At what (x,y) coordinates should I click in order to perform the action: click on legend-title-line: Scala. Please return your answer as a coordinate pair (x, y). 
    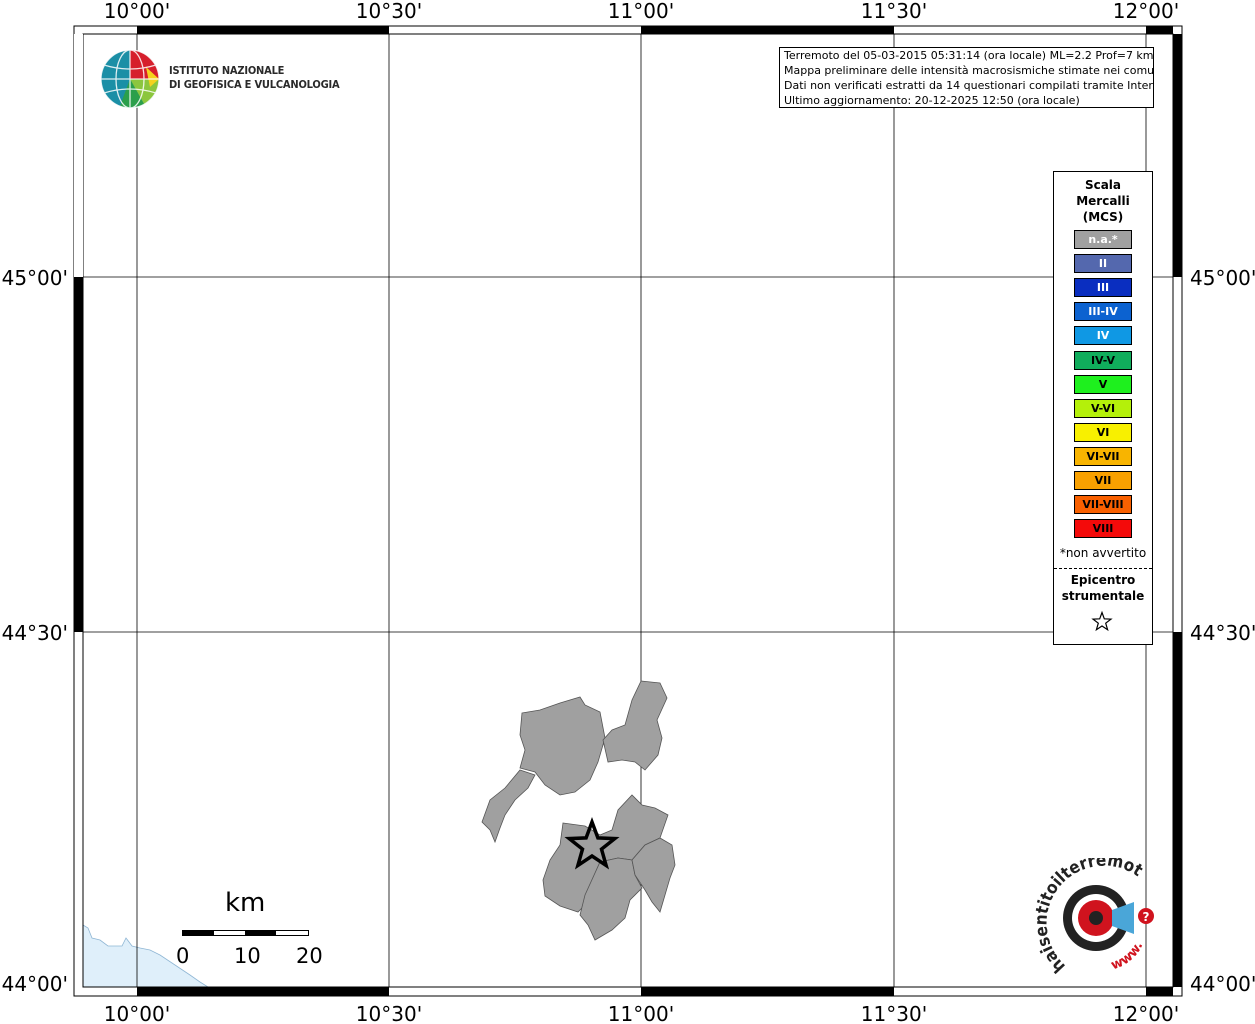
    Looking at the image, I should click on (1103, 185).